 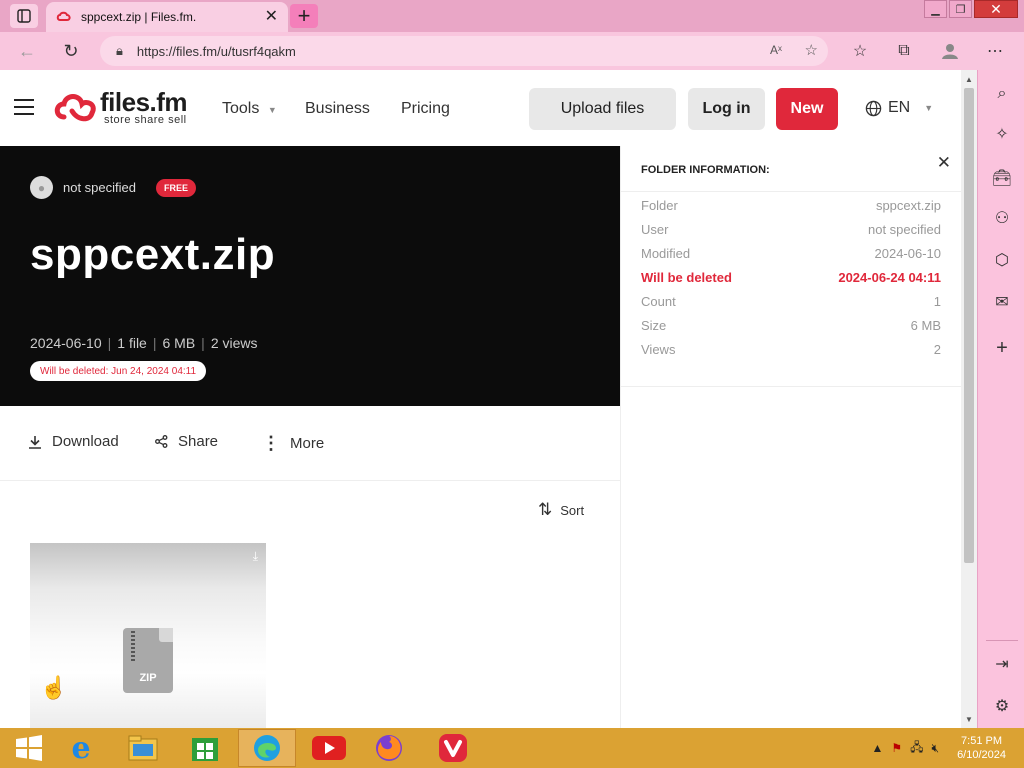 I want to click on folder-meta: 2024-06-10 | 1 file | 6 MB | 2 views, so click(x=144, y=343).